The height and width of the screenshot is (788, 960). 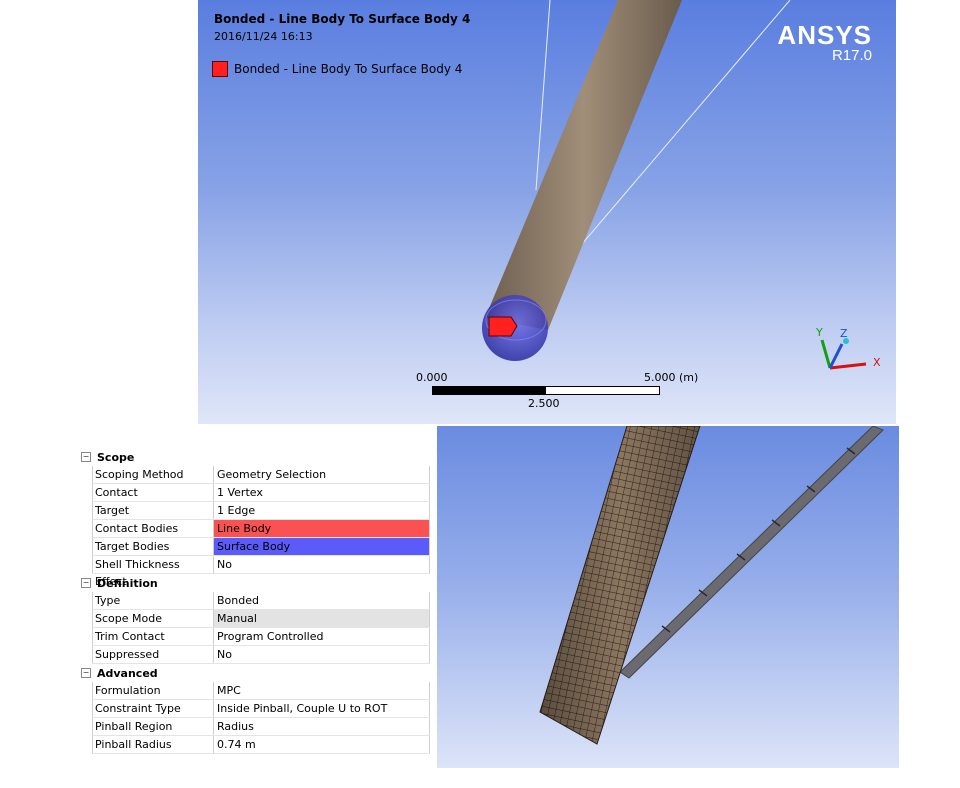 What do you see at coordinates (153, 618) in the screenshot?
I see `property-name: Scope Mode` at bounding box center [153, 618].